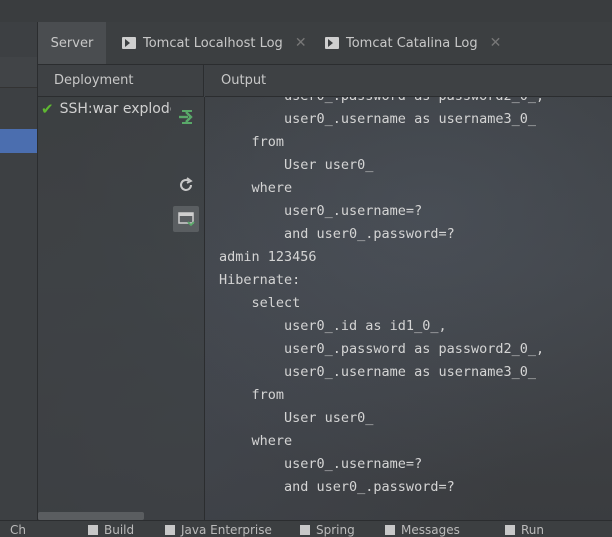 This screenshot has height=537, width=612. What do you see at coordinates (94, 80) in the screenshot?
I see `deployment-header-label: Deployment` at bounding box center [94, 80].